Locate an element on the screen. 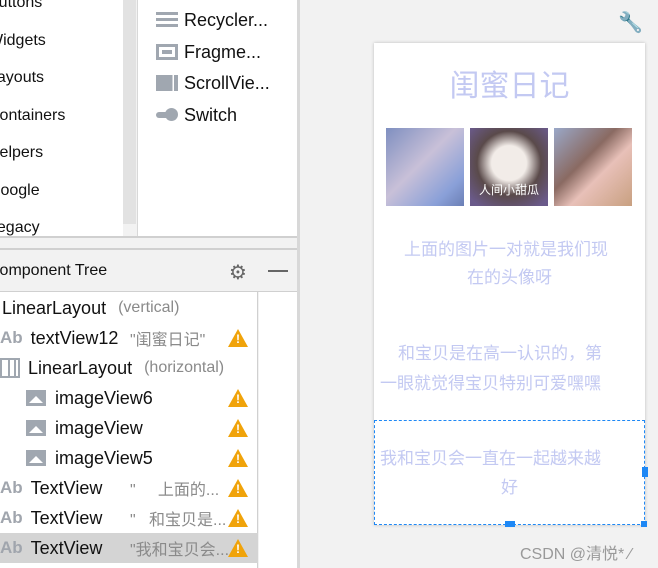 This screenshot has width=658, height=568. gear-icon: ⚙ is located at coordinates (238, 272).